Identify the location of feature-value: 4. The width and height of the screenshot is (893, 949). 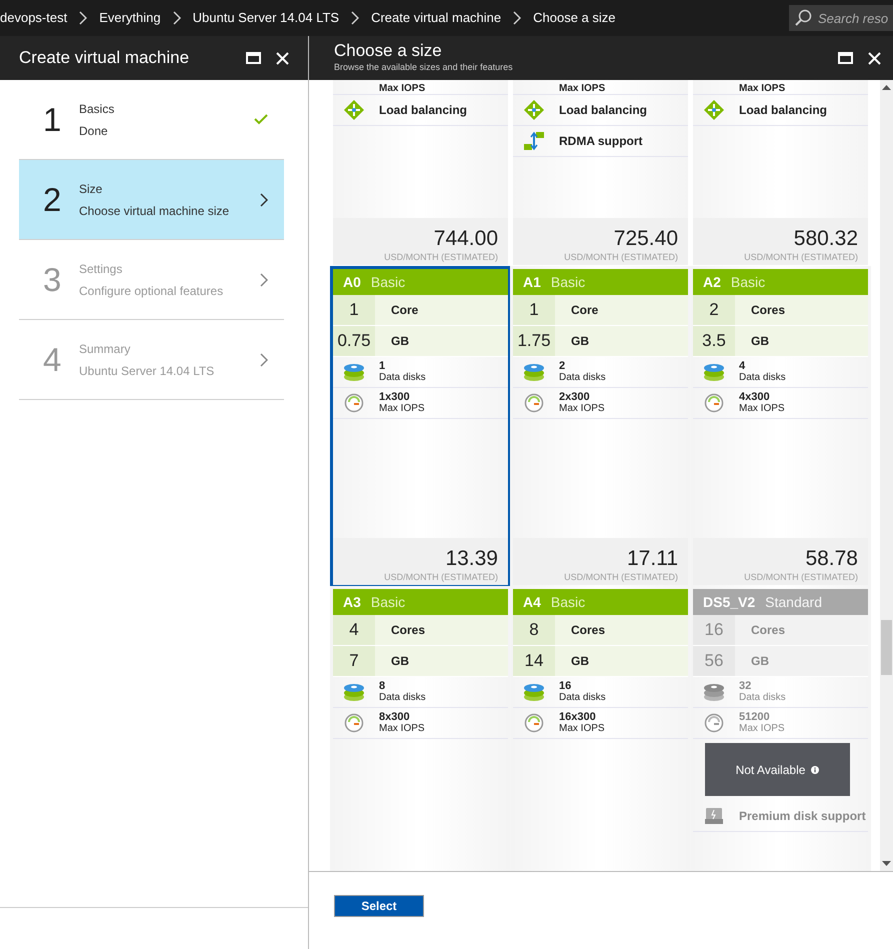
(742, 366).